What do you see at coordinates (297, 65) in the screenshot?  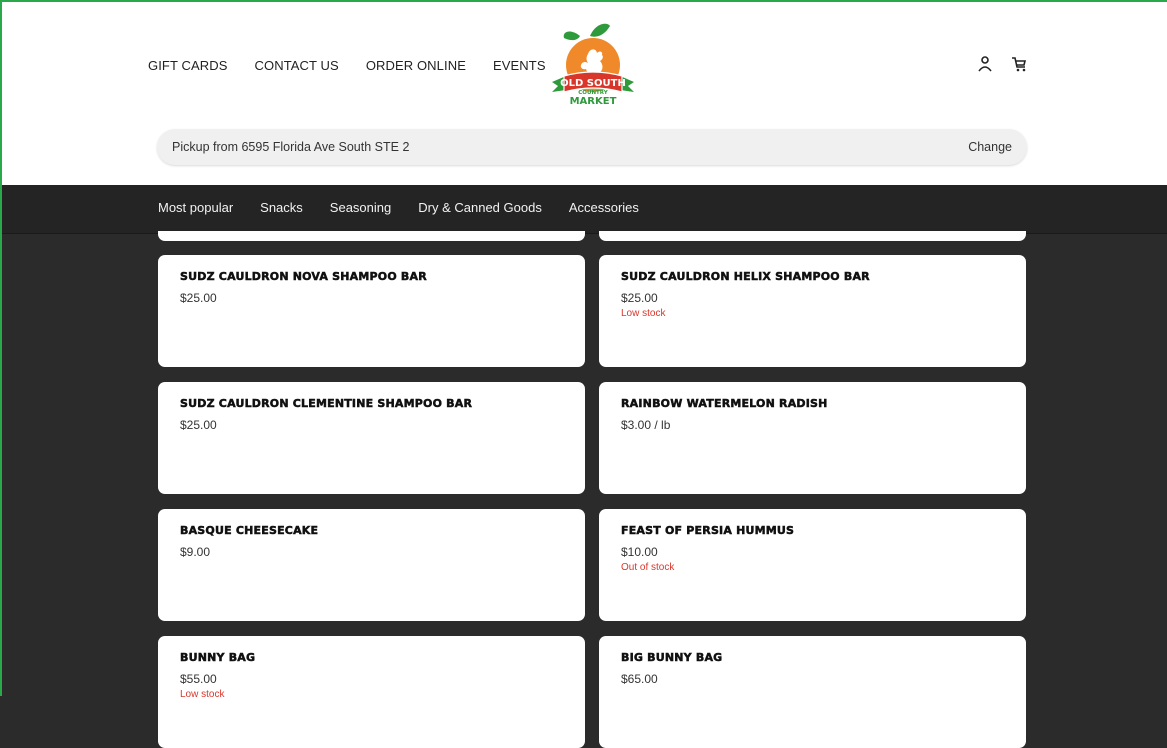 I see `nav-contact-us: CONTACT US` at bounding box center [297, 65].